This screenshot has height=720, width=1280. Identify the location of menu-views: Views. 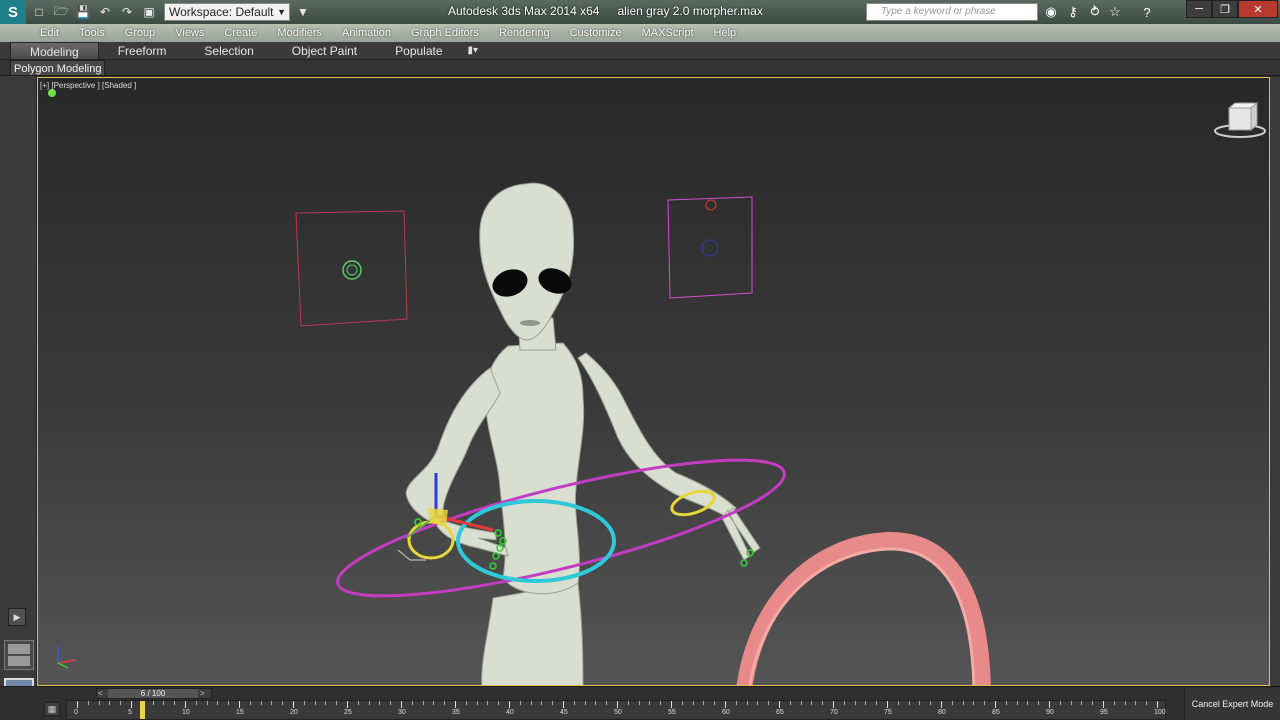
(189, 33).